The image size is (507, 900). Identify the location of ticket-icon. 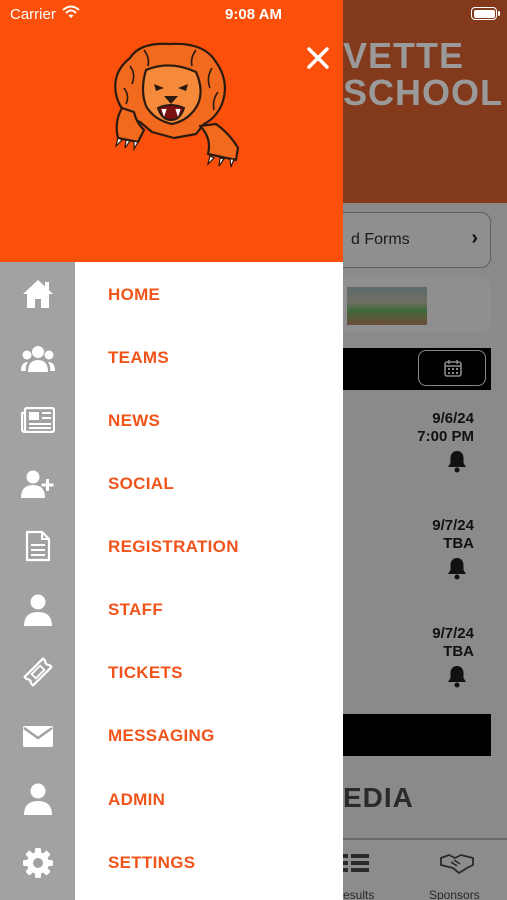
(37, 672).